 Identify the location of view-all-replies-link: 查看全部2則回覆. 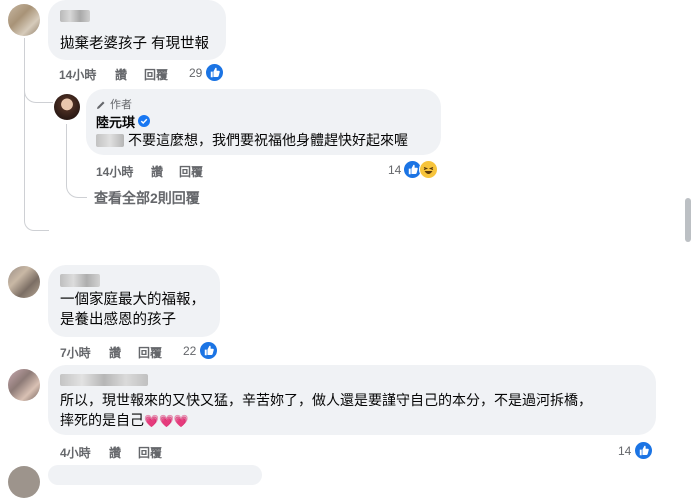
(147, 198).